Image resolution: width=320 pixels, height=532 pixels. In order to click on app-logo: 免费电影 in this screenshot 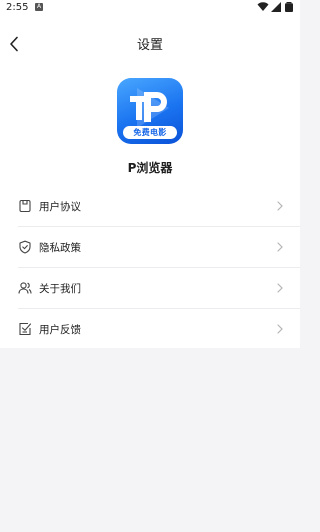, I will do `click(150, 111)`.